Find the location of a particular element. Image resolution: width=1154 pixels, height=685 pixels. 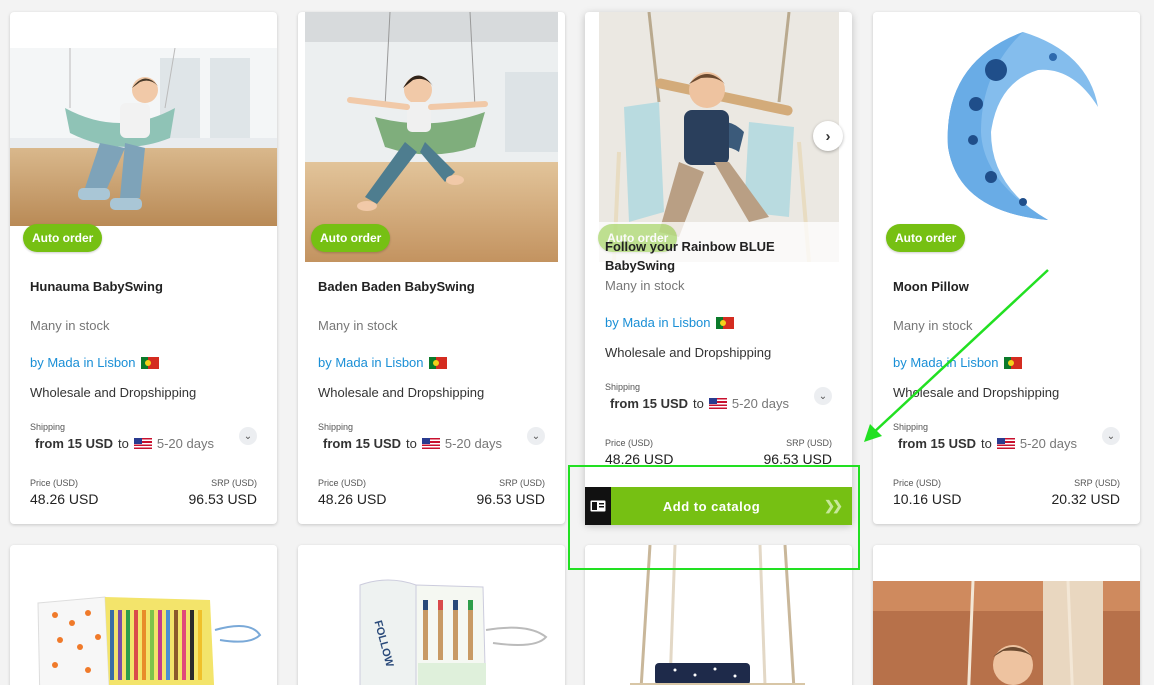

price-value: 10.16 USD is located at coordinates (927, 499).